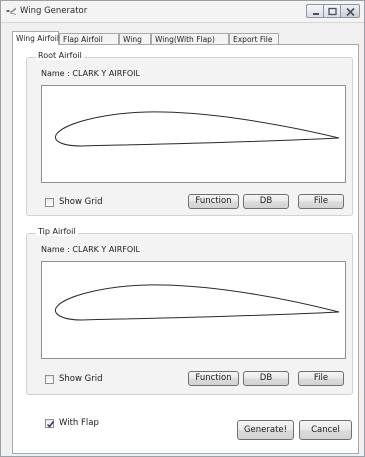 This screenshot has width=365, height=457. What do you see at coordinates (49, 379) in the screenshot?
I see `tip-show-grid-box` at bounding box center [49, 379].